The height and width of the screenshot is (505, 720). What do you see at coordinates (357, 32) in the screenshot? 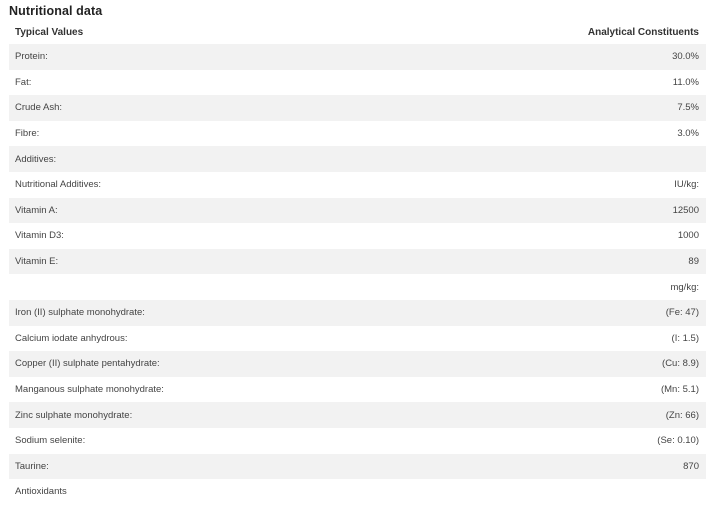
I see `table-header: Typical Values Analytical Constituents` at bounding box center [357, 32].